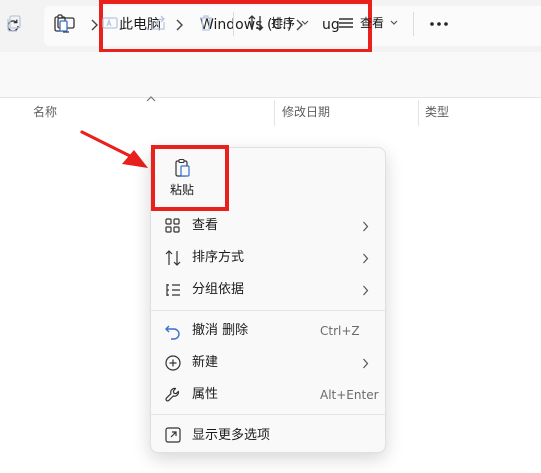  Describe the element at coordinates (114, 149) in the screenshot. I see `annotation-arrow` at that location.